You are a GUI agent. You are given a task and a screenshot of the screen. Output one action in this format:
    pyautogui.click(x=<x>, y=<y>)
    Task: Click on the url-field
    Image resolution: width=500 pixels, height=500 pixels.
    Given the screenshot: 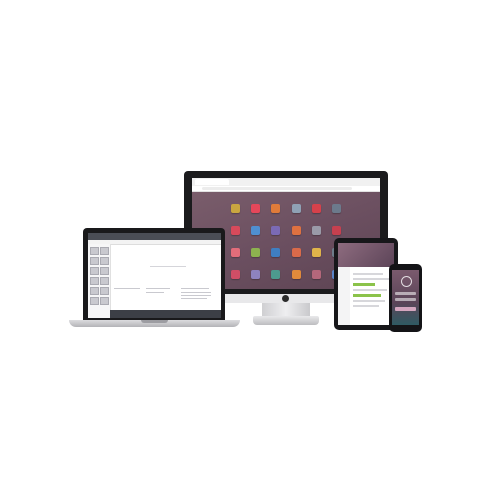 What is the action you would take?
    pyautogui.click(x=277, y=188)
    